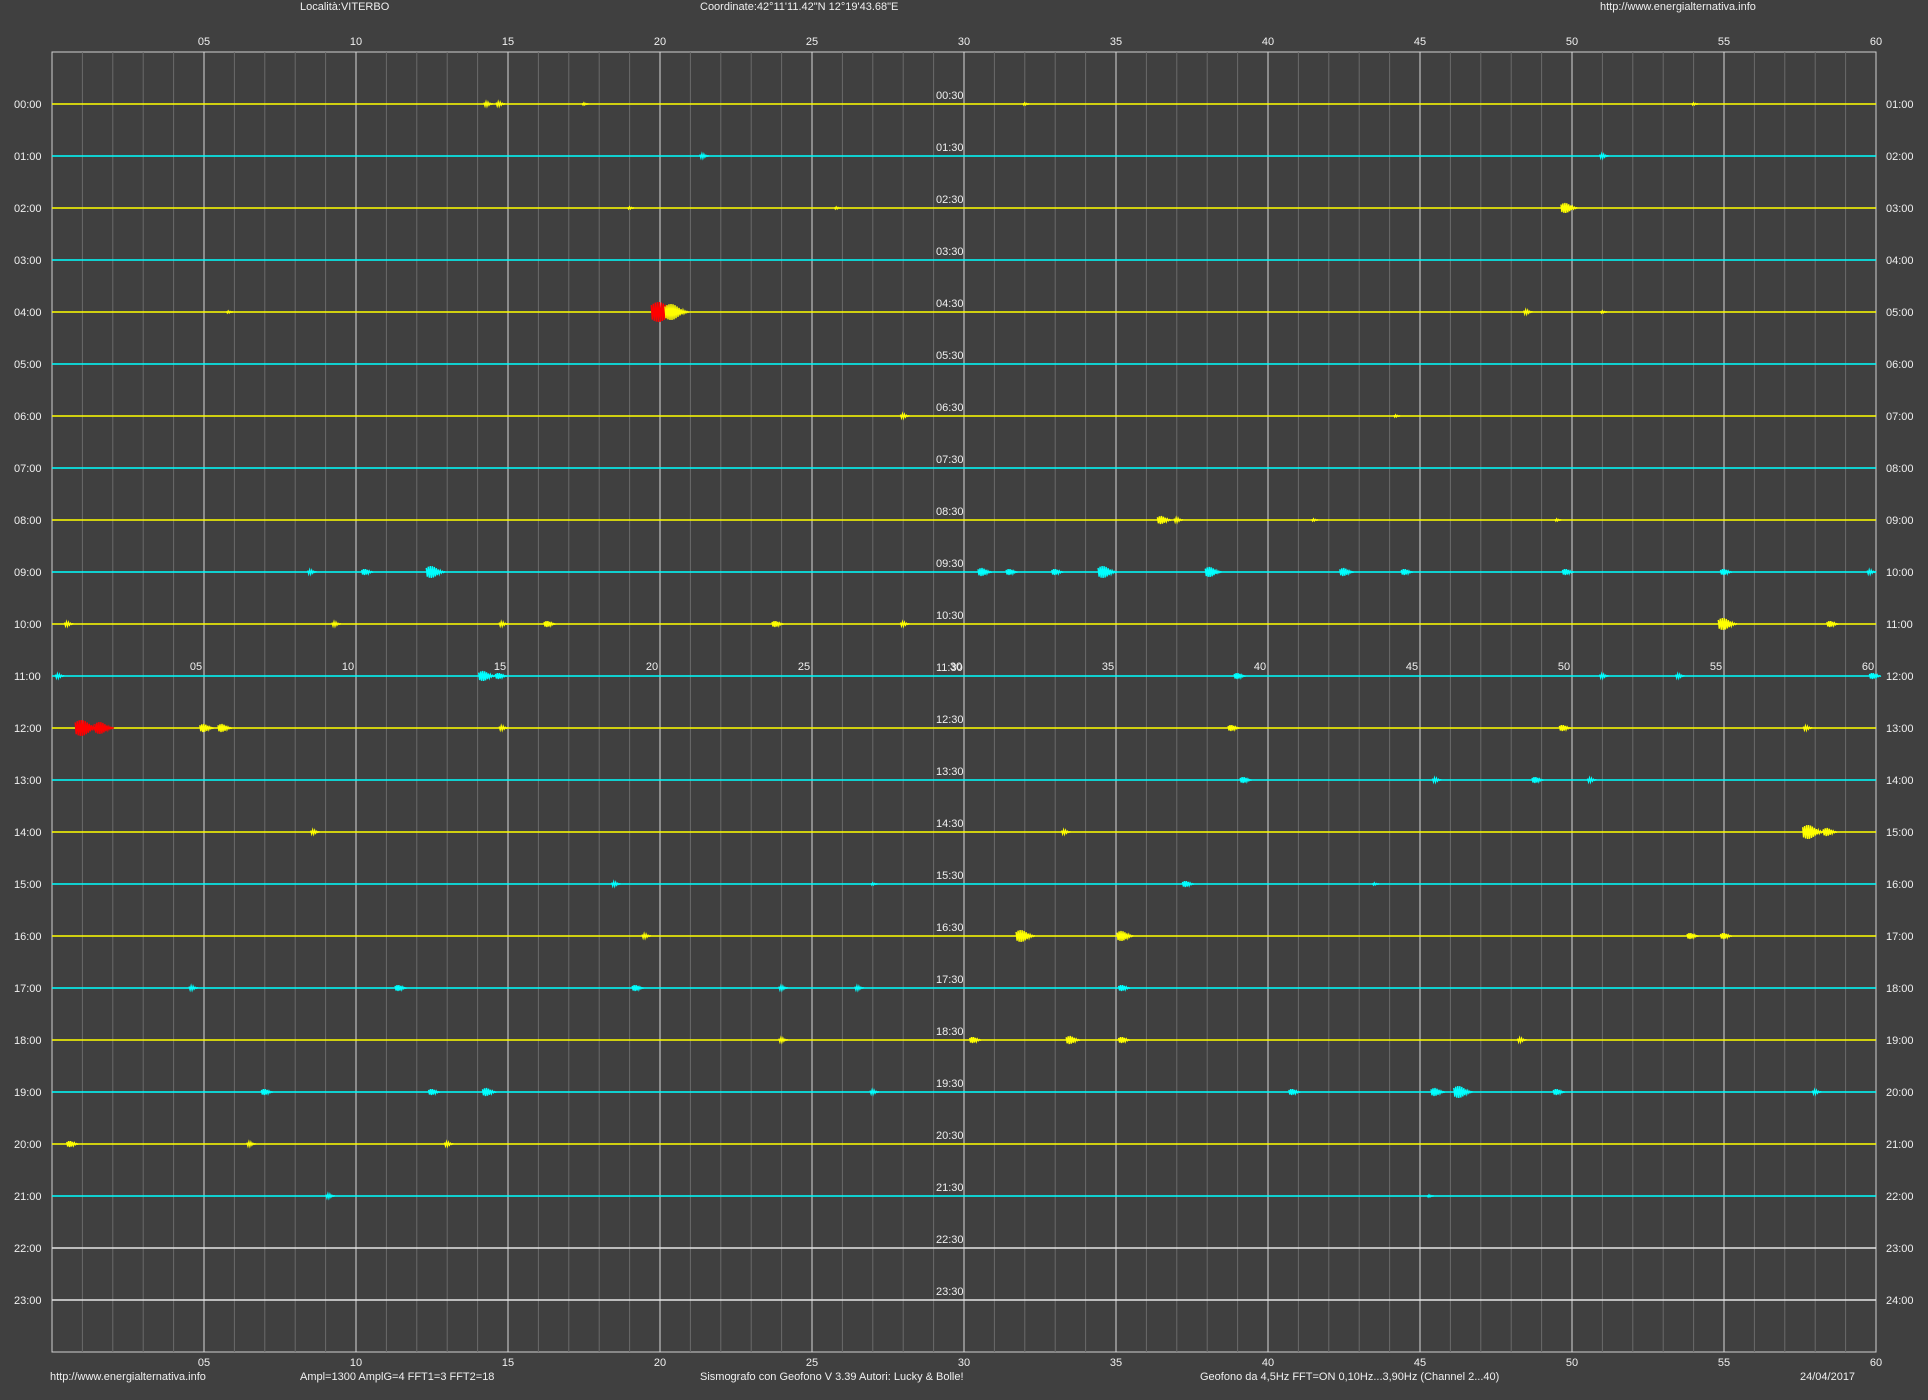 Image resolution: width=1928 pixels, height=1400 pixels. What do you see at coordinates (28, 209) in the screenshot?
I see `hour-label-left: 02:00` at bounding box center [28, 209].